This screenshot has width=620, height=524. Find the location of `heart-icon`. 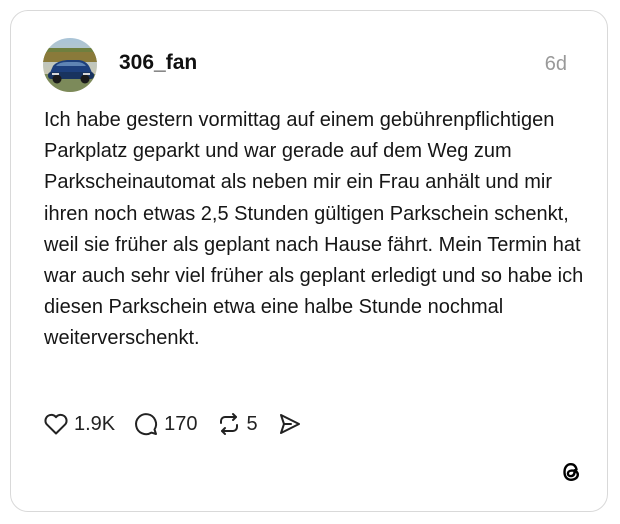

heart-icon is located at coordinates (56, 424).